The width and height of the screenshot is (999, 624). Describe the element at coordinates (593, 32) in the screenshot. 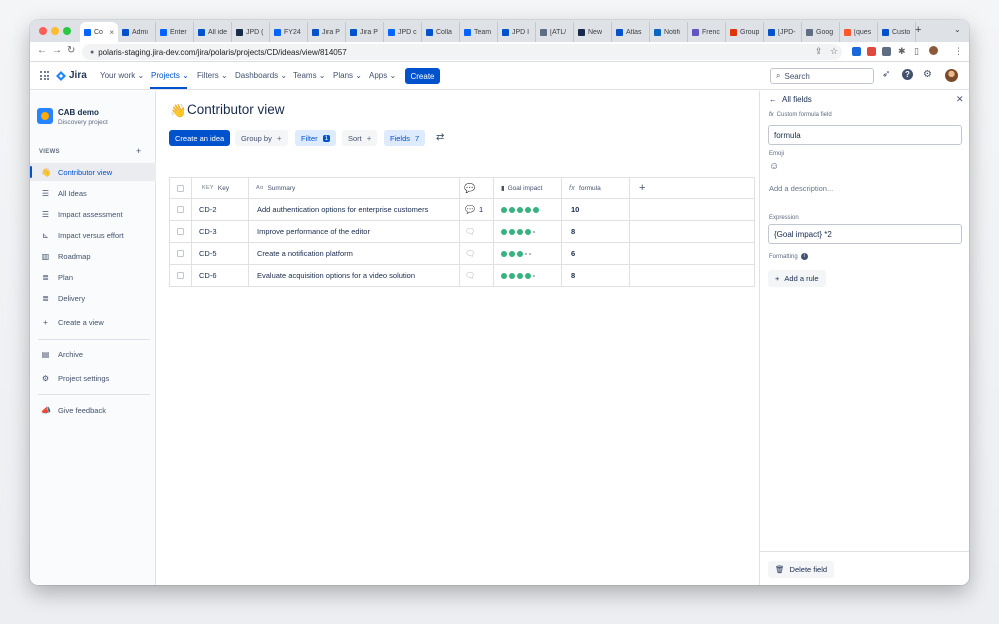

I see `browser-tab: New` at that location.